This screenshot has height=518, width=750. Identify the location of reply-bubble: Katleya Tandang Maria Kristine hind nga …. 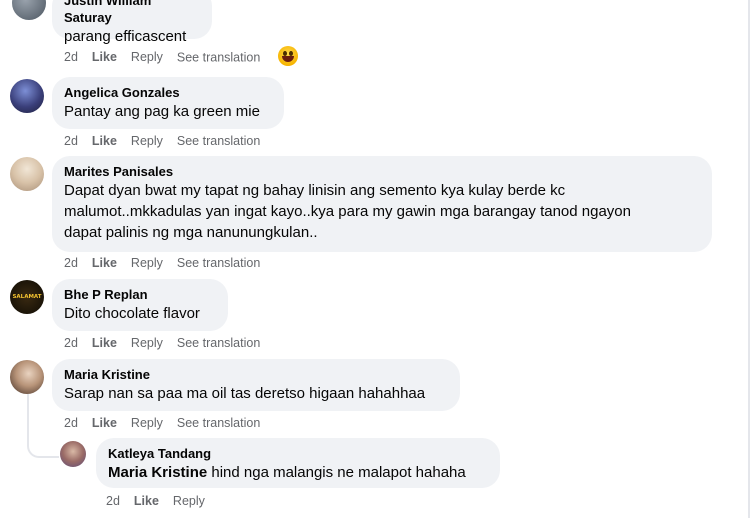
(298, 463).